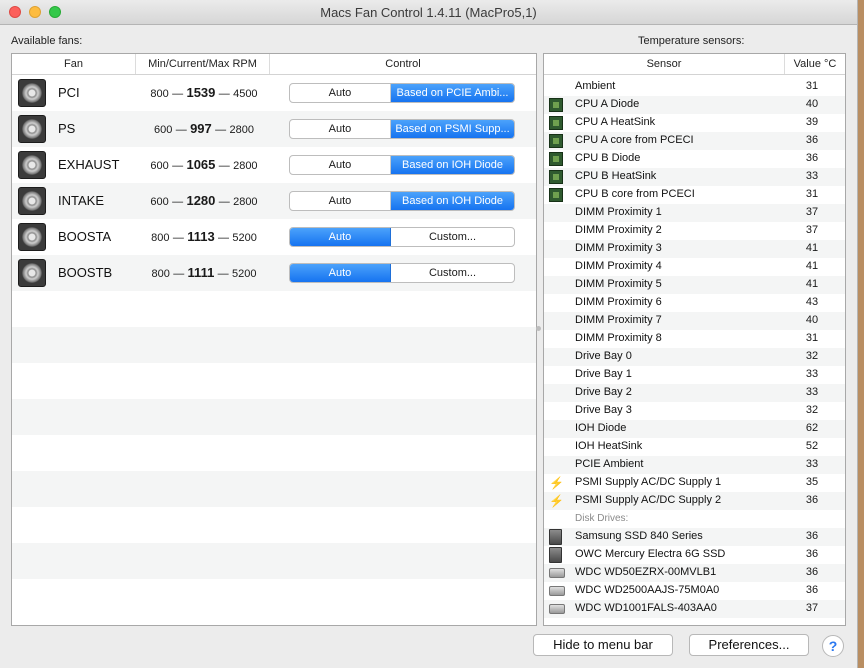 Image resolution: width=864 pixels, height=668 pixels. I want to click on column-header-control: Control, so click(403, 64).